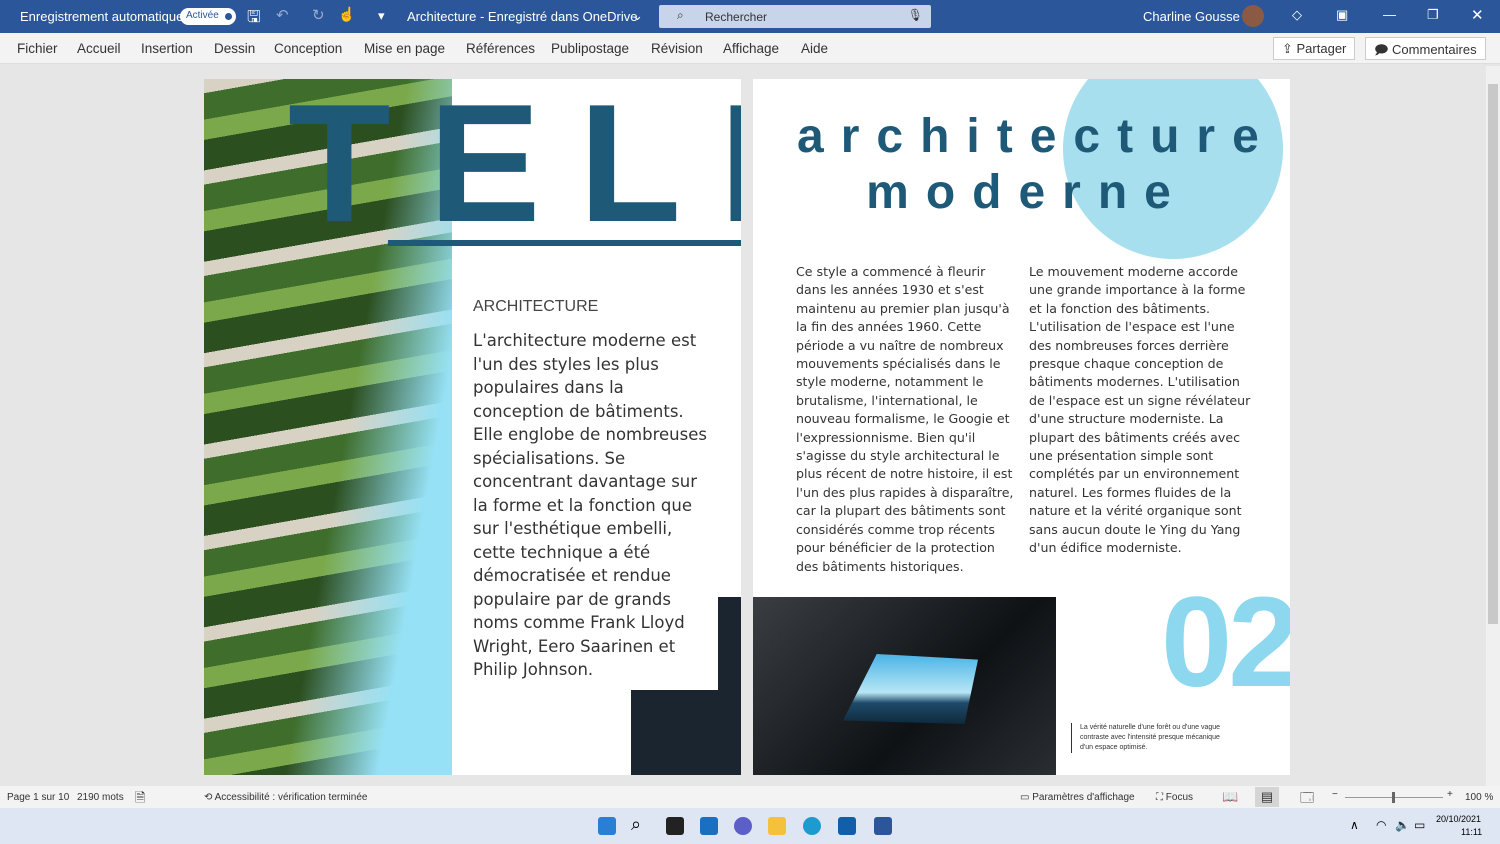 This screenshot has height=844, width=1500. Describe the element at coordinates (381, 16) in the screenshot. I see `customize-toolbar-icon: ▾` at that location.